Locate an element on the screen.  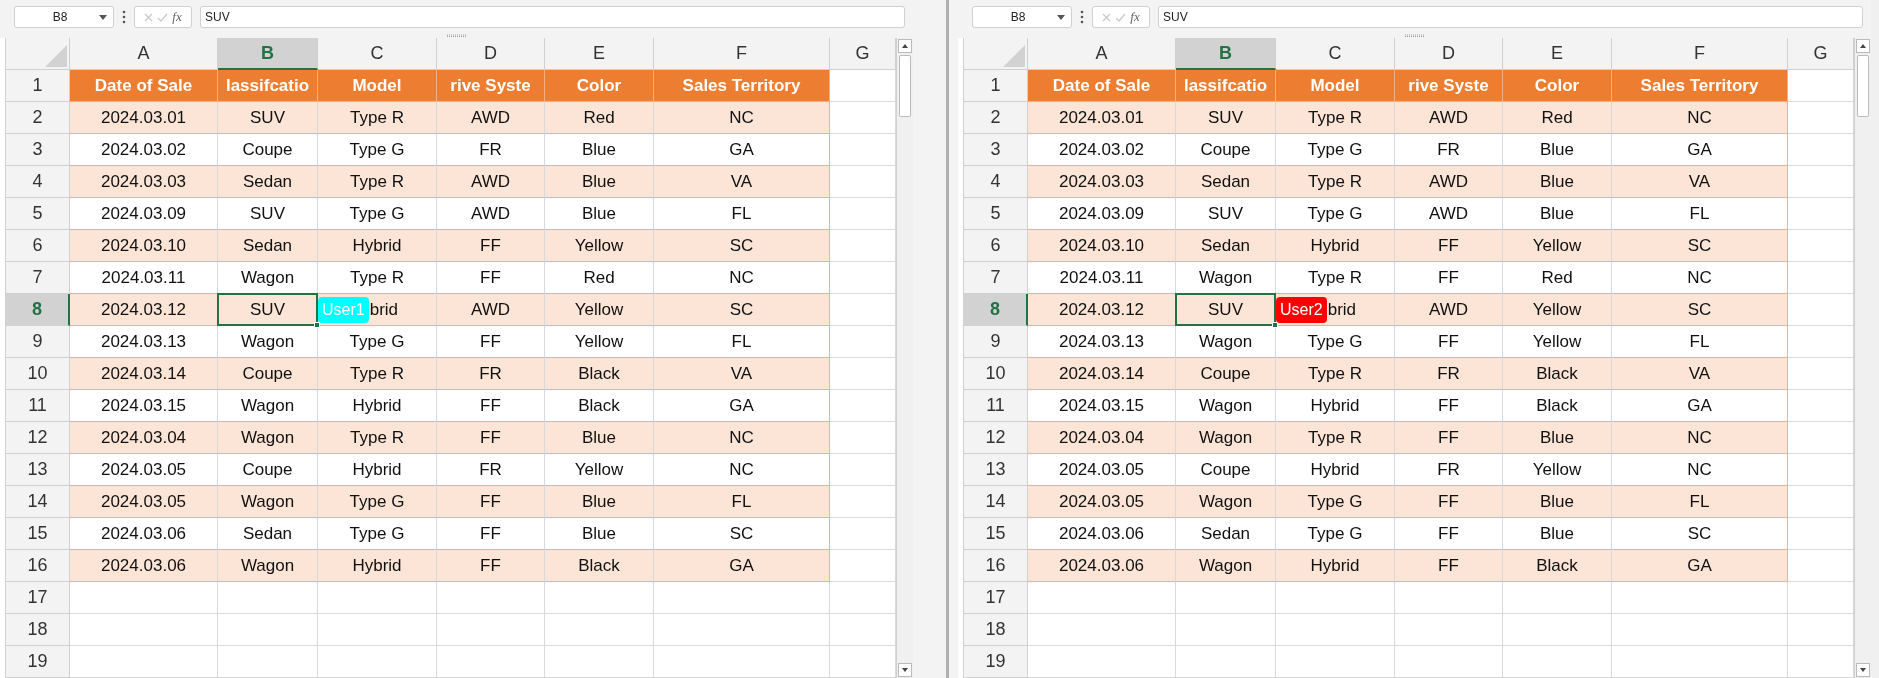
table-cell: FR is located at coordinates (491, 150).